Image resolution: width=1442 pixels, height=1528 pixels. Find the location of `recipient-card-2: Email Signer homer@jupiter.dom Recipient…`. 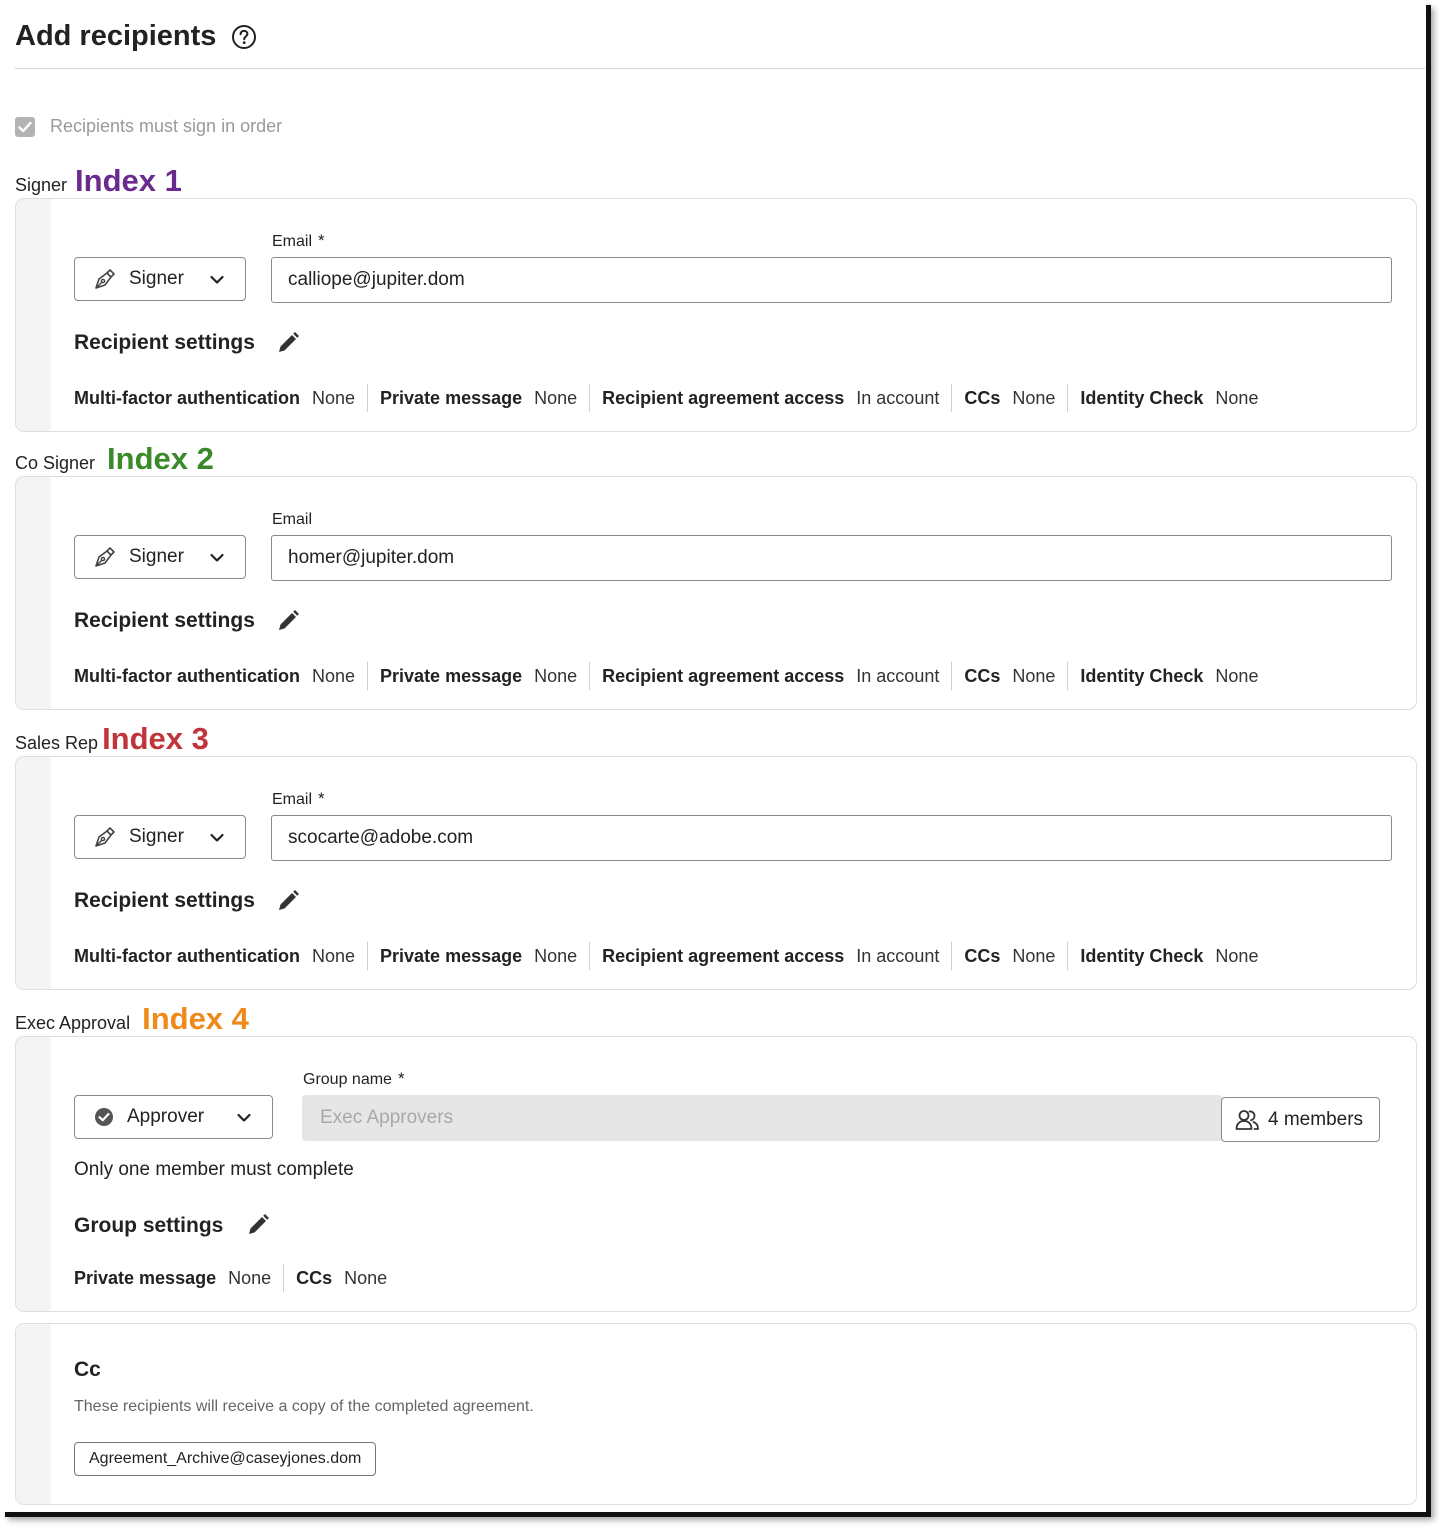

recipient-card-2: Email Signer homer@jupiter.dom Recipient… is located at coordinates (716, 593).